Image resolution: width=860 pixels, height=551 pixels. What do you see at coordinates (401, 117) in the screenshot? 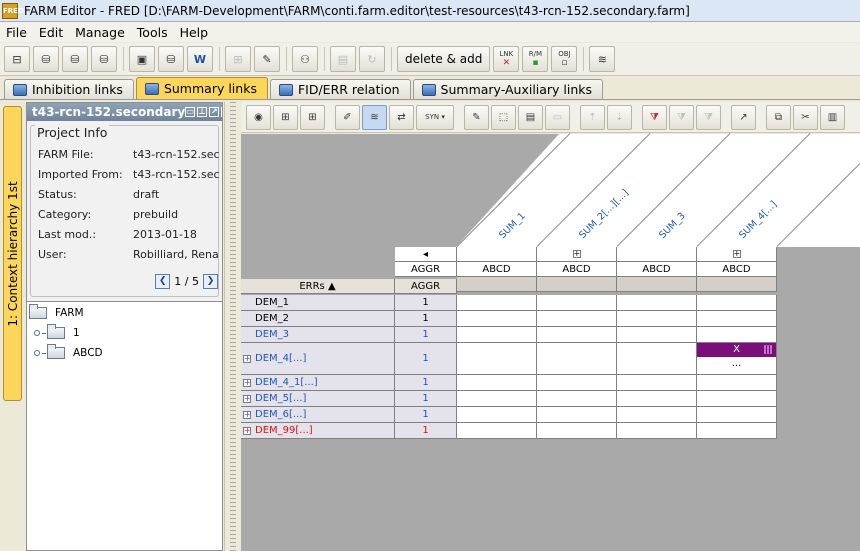
I see `sync-button: ⇄` at bounding box center [401, 117].